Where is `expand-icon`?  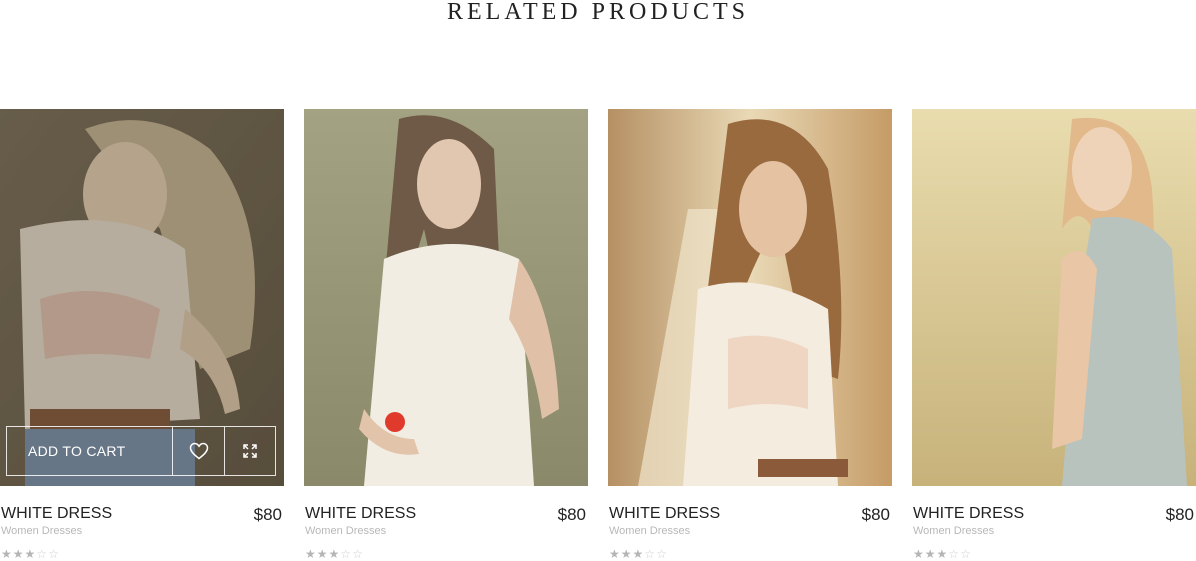
expand-icon is located at coordinates (250, 451).